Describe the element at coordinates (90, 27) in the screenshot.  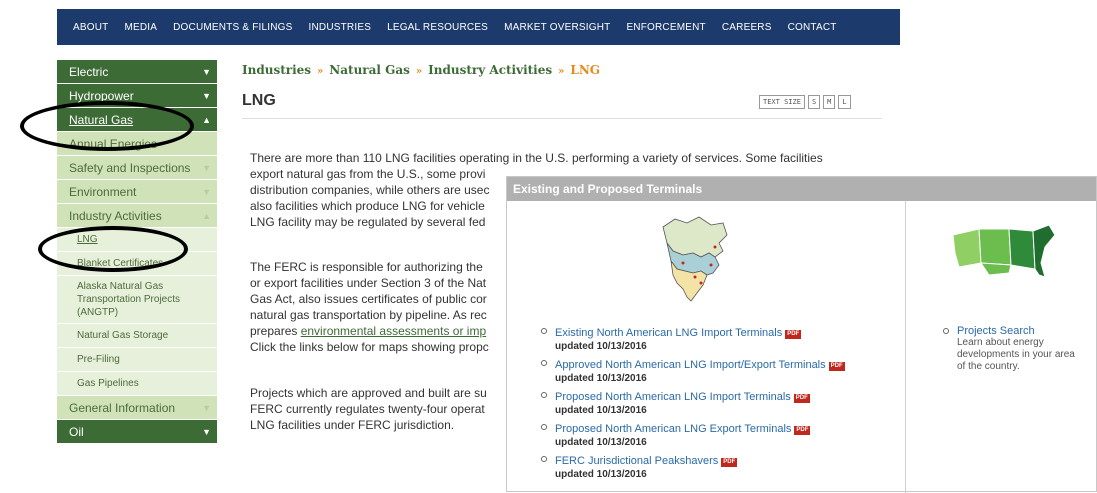
I see `nav-about: ABOUT` at that location.